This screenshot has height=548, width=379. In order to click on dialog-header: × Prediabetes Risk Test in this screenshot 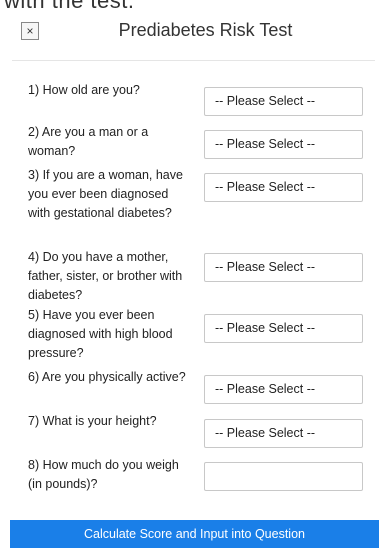, I will do `click(189, 37)`.